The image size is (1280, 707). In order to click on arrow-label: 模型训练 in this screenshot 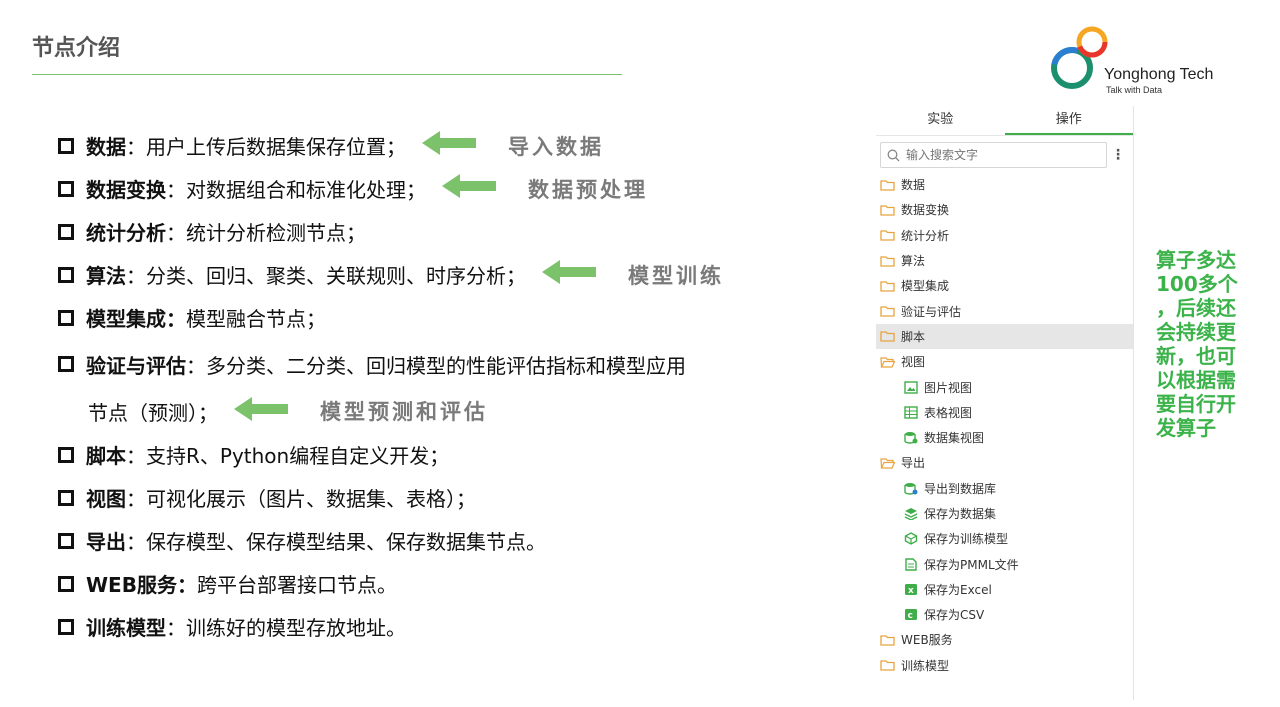, I will do `click(676, 275)`.